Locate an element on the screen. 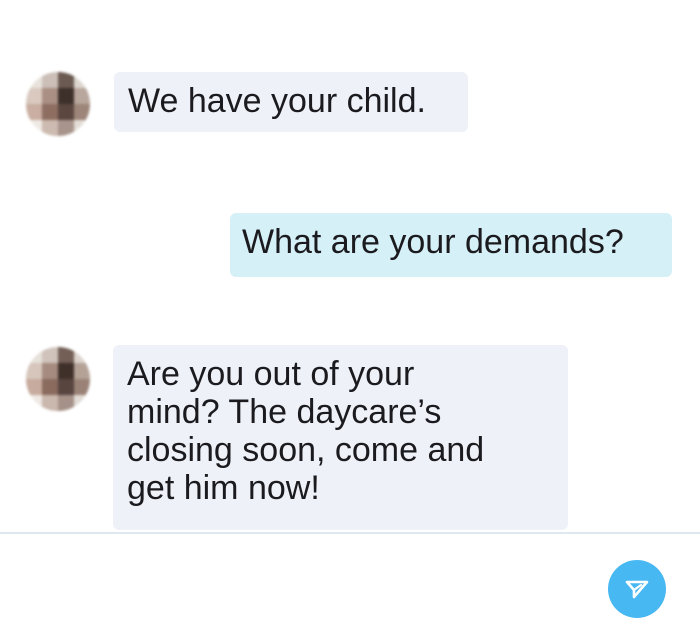 This screenshot has height=635, width=700. message-line: closing soon, come and is located at coordinates (306, 450).